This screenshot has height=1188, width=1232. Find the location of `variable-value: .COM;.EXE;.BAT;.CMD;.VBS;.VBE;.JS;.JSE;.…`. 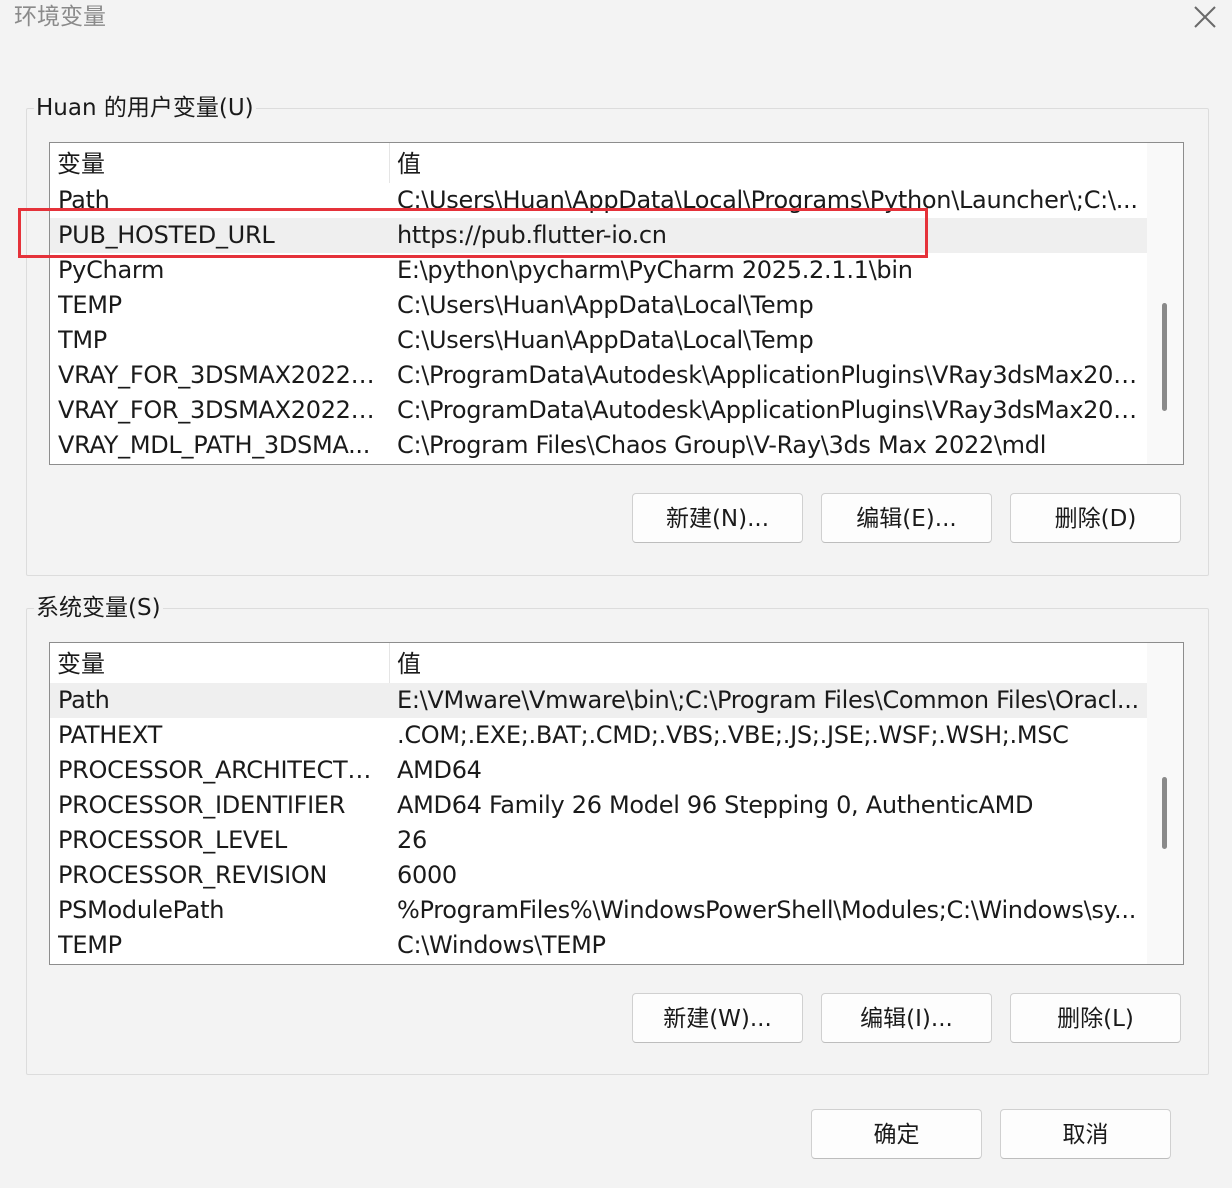

variable-value: .COM;.EXE;.BAT;.CMD;.VBS;.VBE;.JS;.JSE;.… is located at coordinates (733, 735).